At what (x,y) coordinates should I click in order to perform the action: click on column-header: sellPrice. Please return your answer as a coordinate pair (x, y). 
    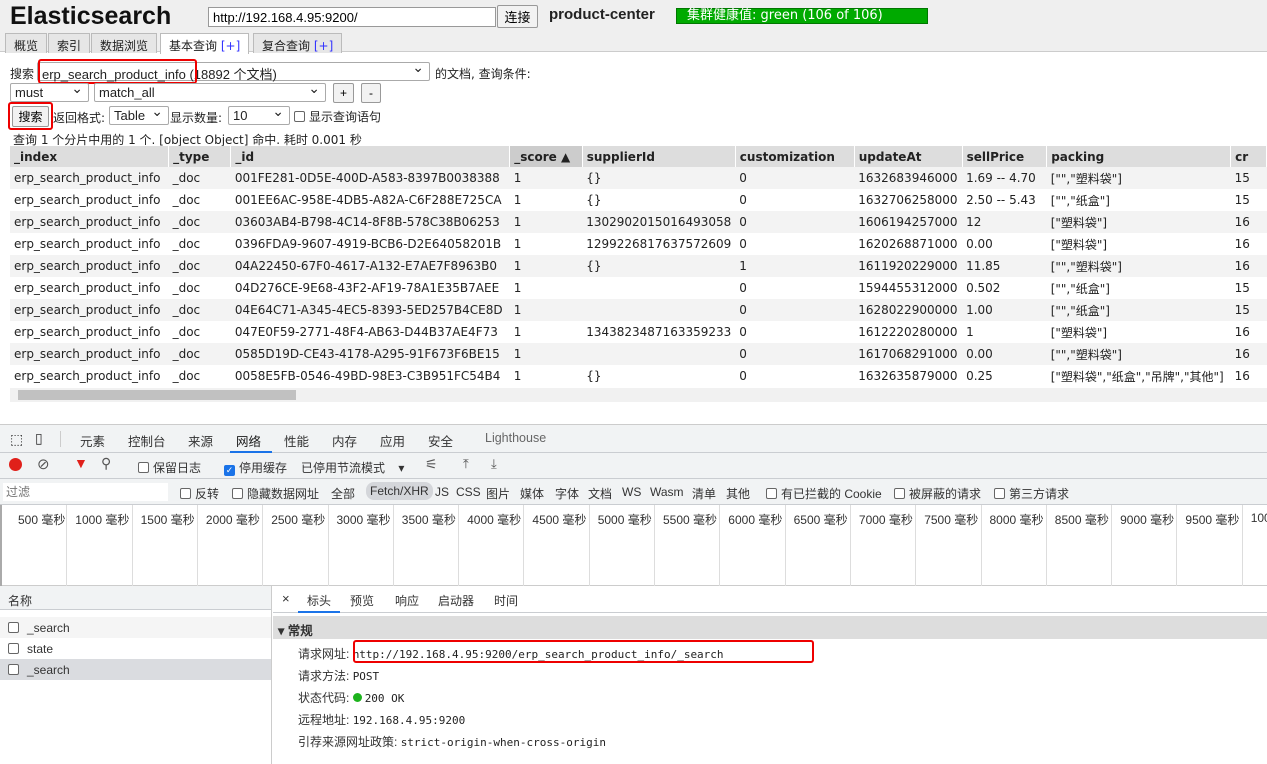
    Looking at the image, I should click on (1005, 156).